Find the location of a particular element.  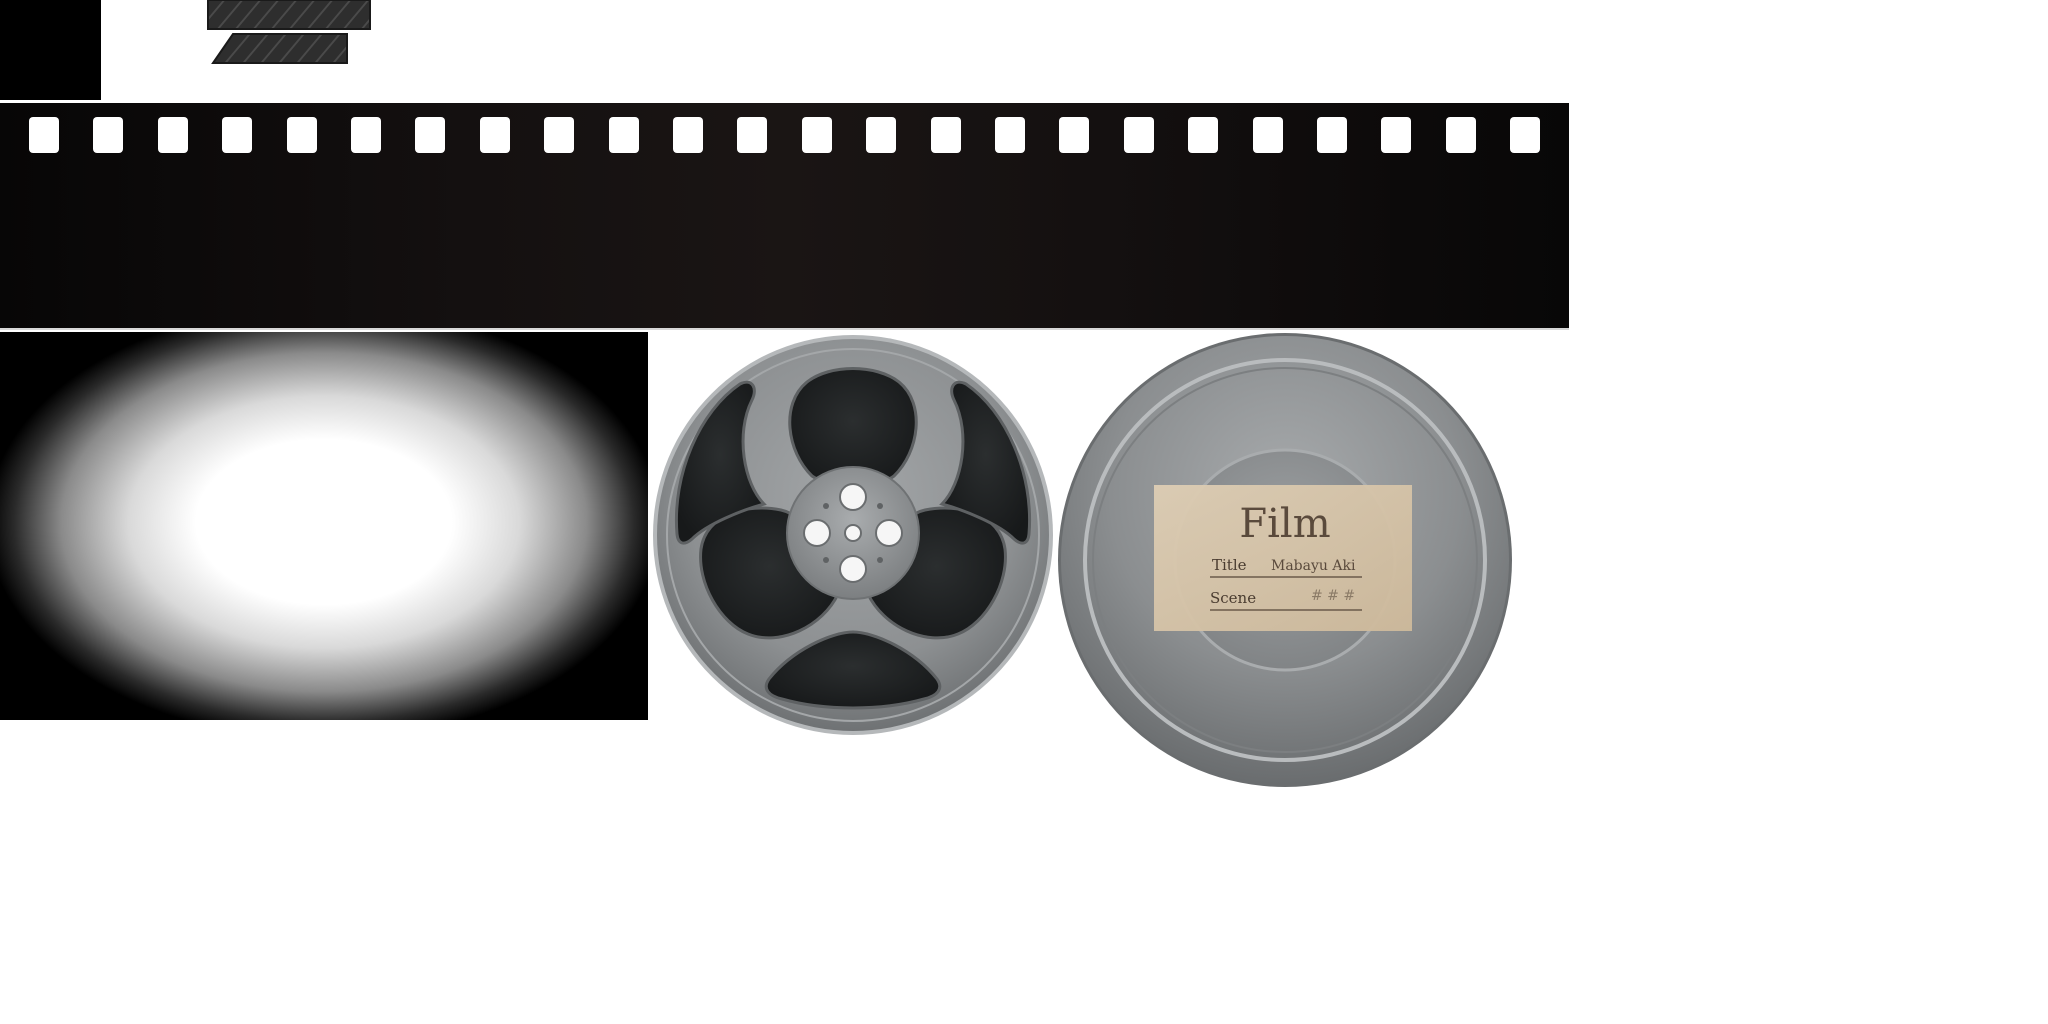

black-swatch is located at coordinates (50, 50).